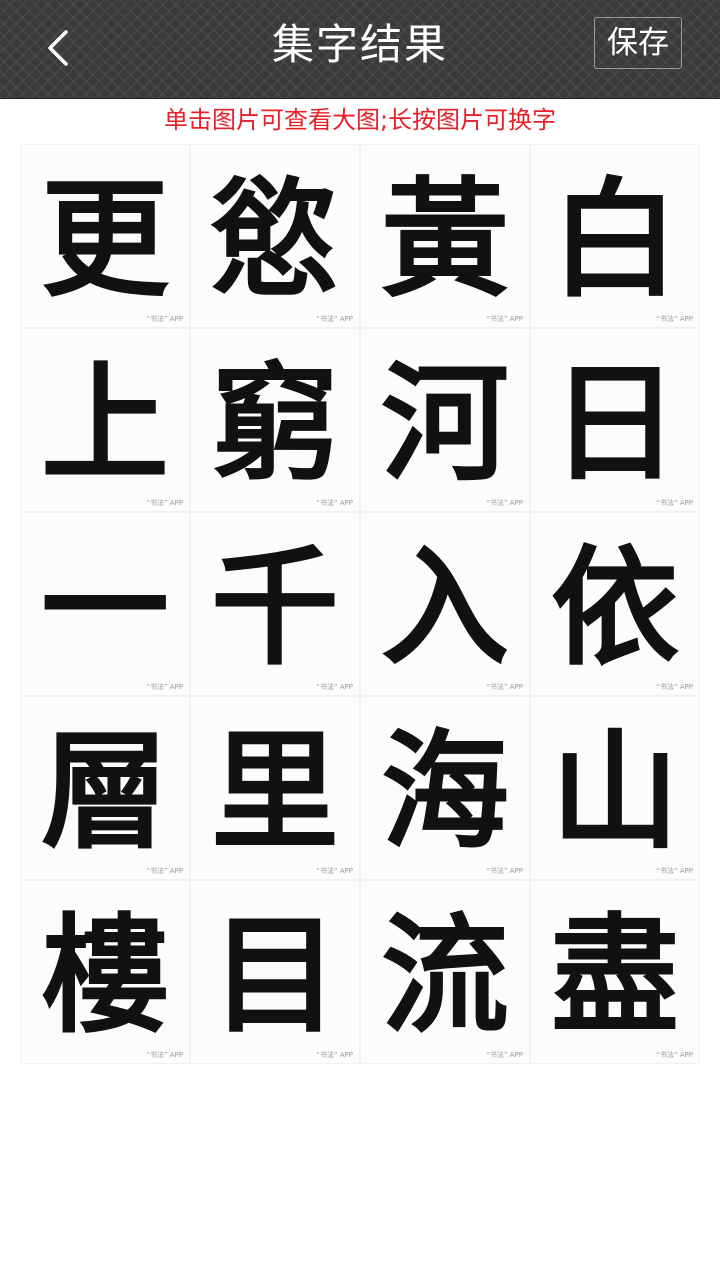  Describe the element at coordinates (104, 607) in the screenshot. I see `calligraphy-character: 一` at that location.